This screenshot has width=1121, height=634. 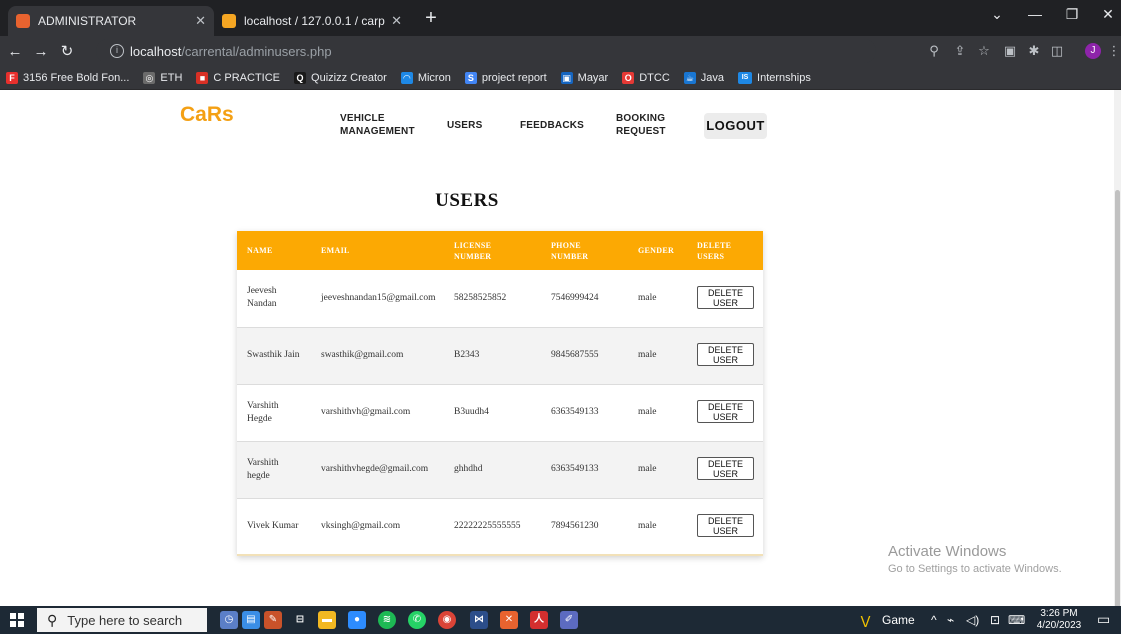 I want to click on sites-icon: S, so click(x=470, y=77).